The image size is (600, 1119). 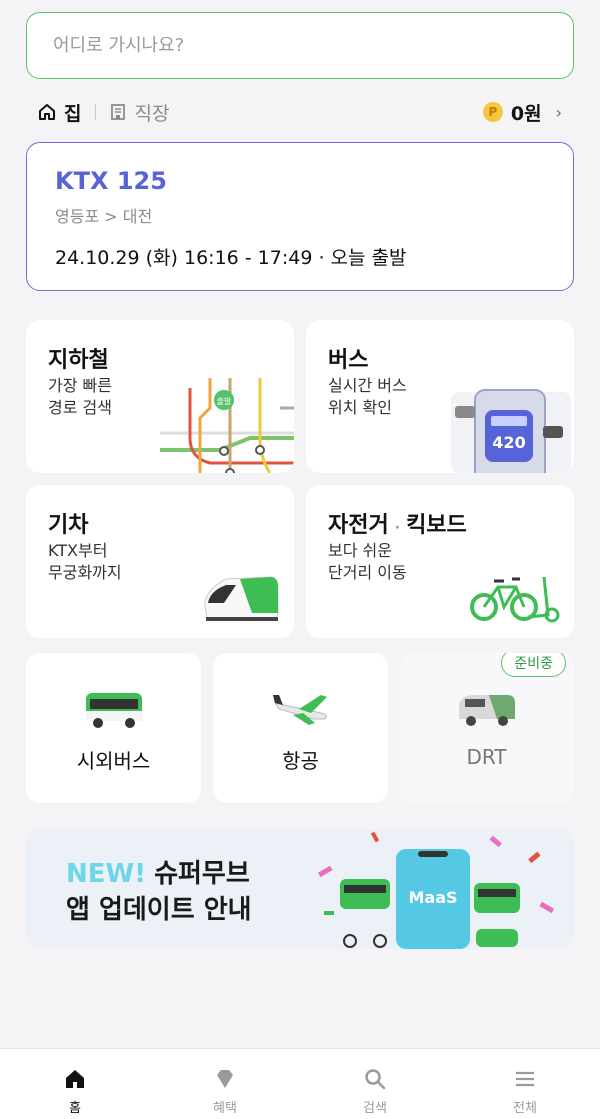 What do you see at coordinates (227, 425) in the screenshot?
I see `subway-map-illustration: 출발` at bounding box center [227, 425].